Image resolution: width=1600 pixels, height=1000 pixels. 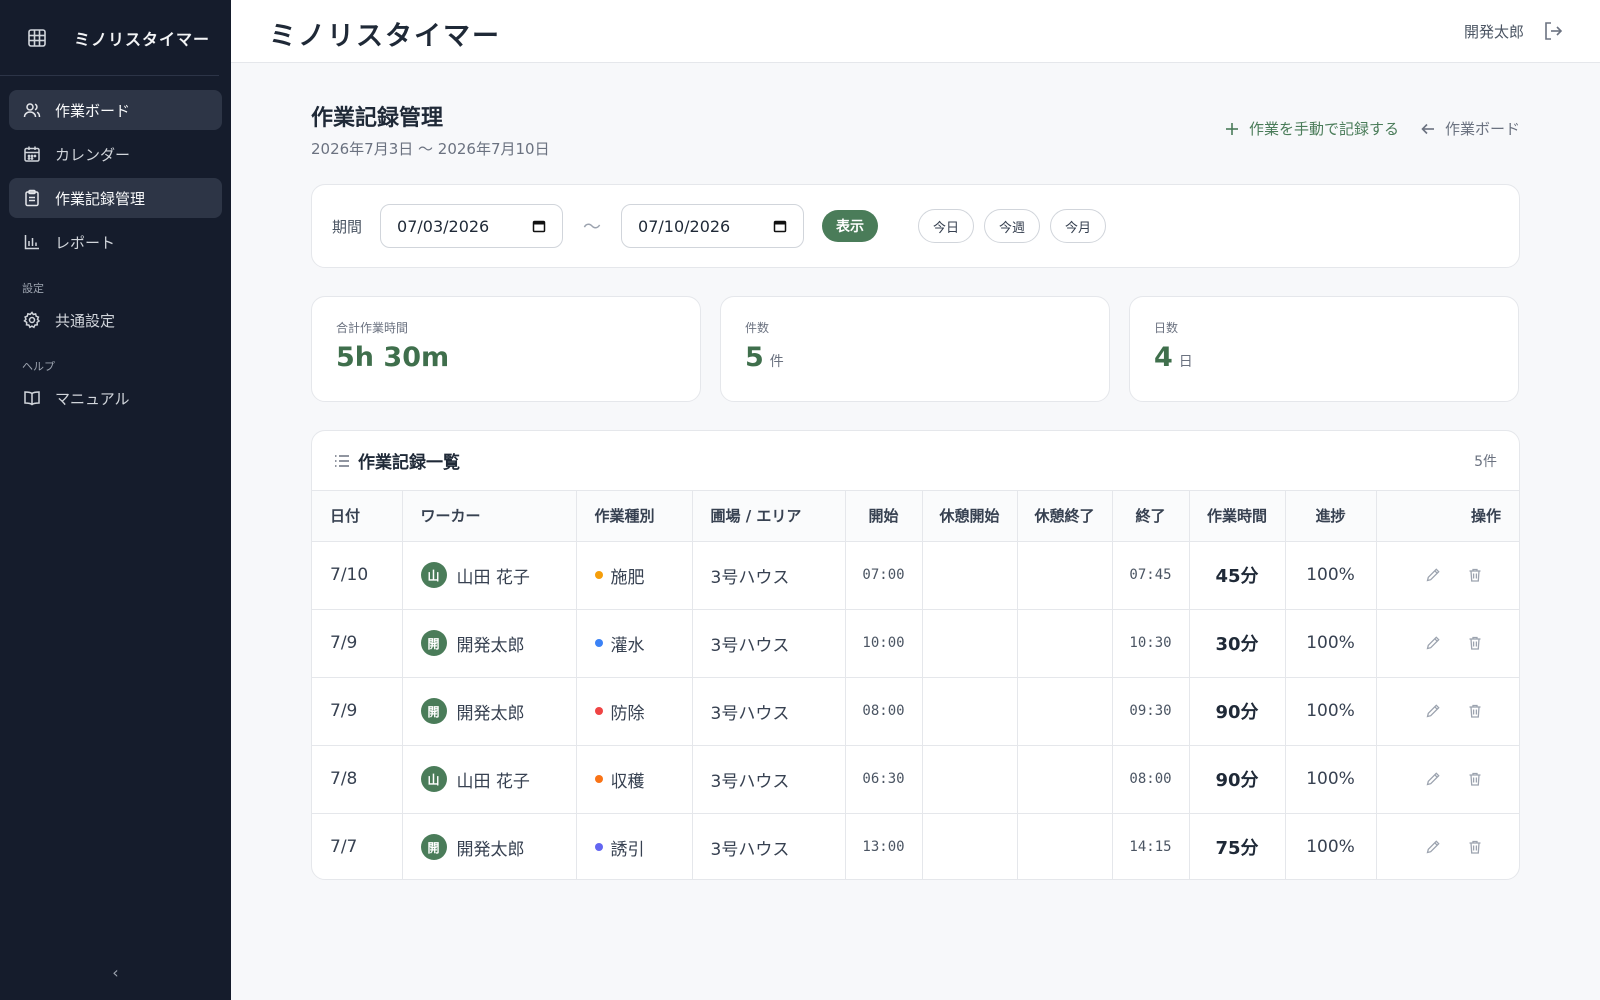 I want to click on this-month-button: 今月, so click(x=1078, y=226).